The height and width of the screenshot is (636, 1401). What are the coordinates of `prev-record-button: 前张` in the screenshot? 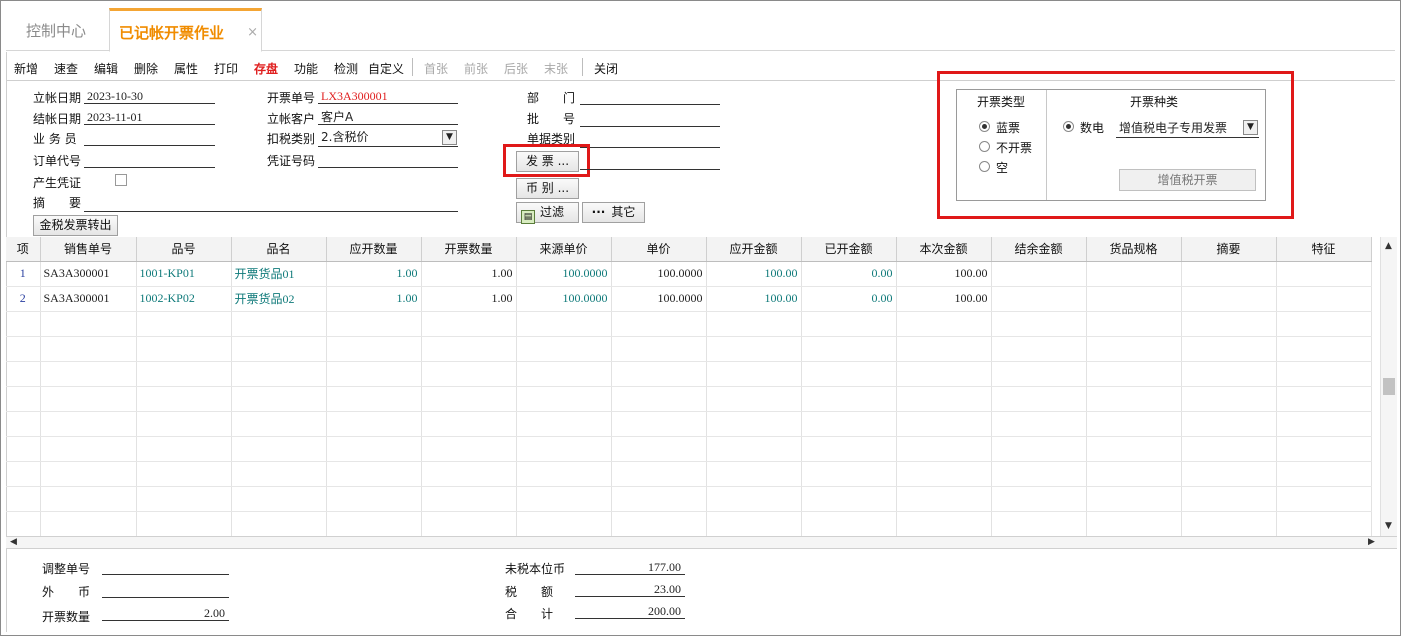 It's located at (476, 68).